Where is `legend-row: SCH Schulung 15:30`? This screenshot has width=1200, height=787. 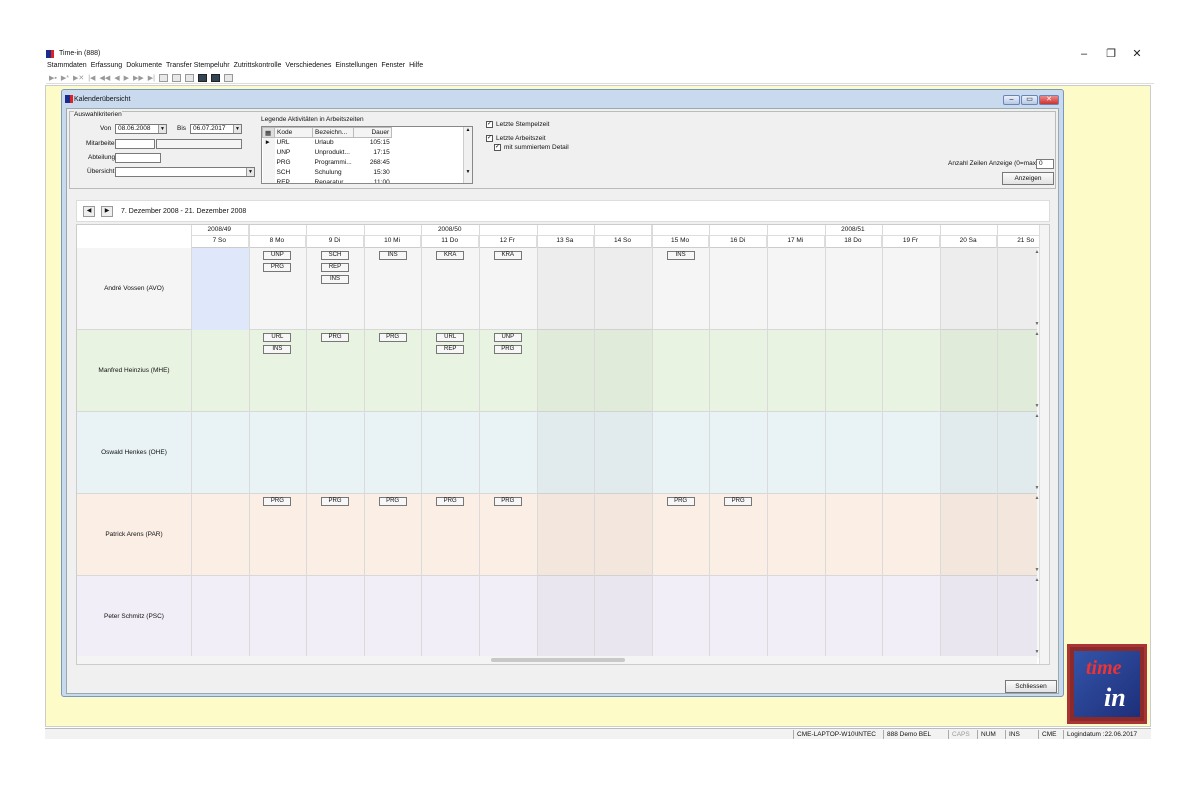 legend-row: SCH Schulung 15:30 is located at coordinates (327, 172).